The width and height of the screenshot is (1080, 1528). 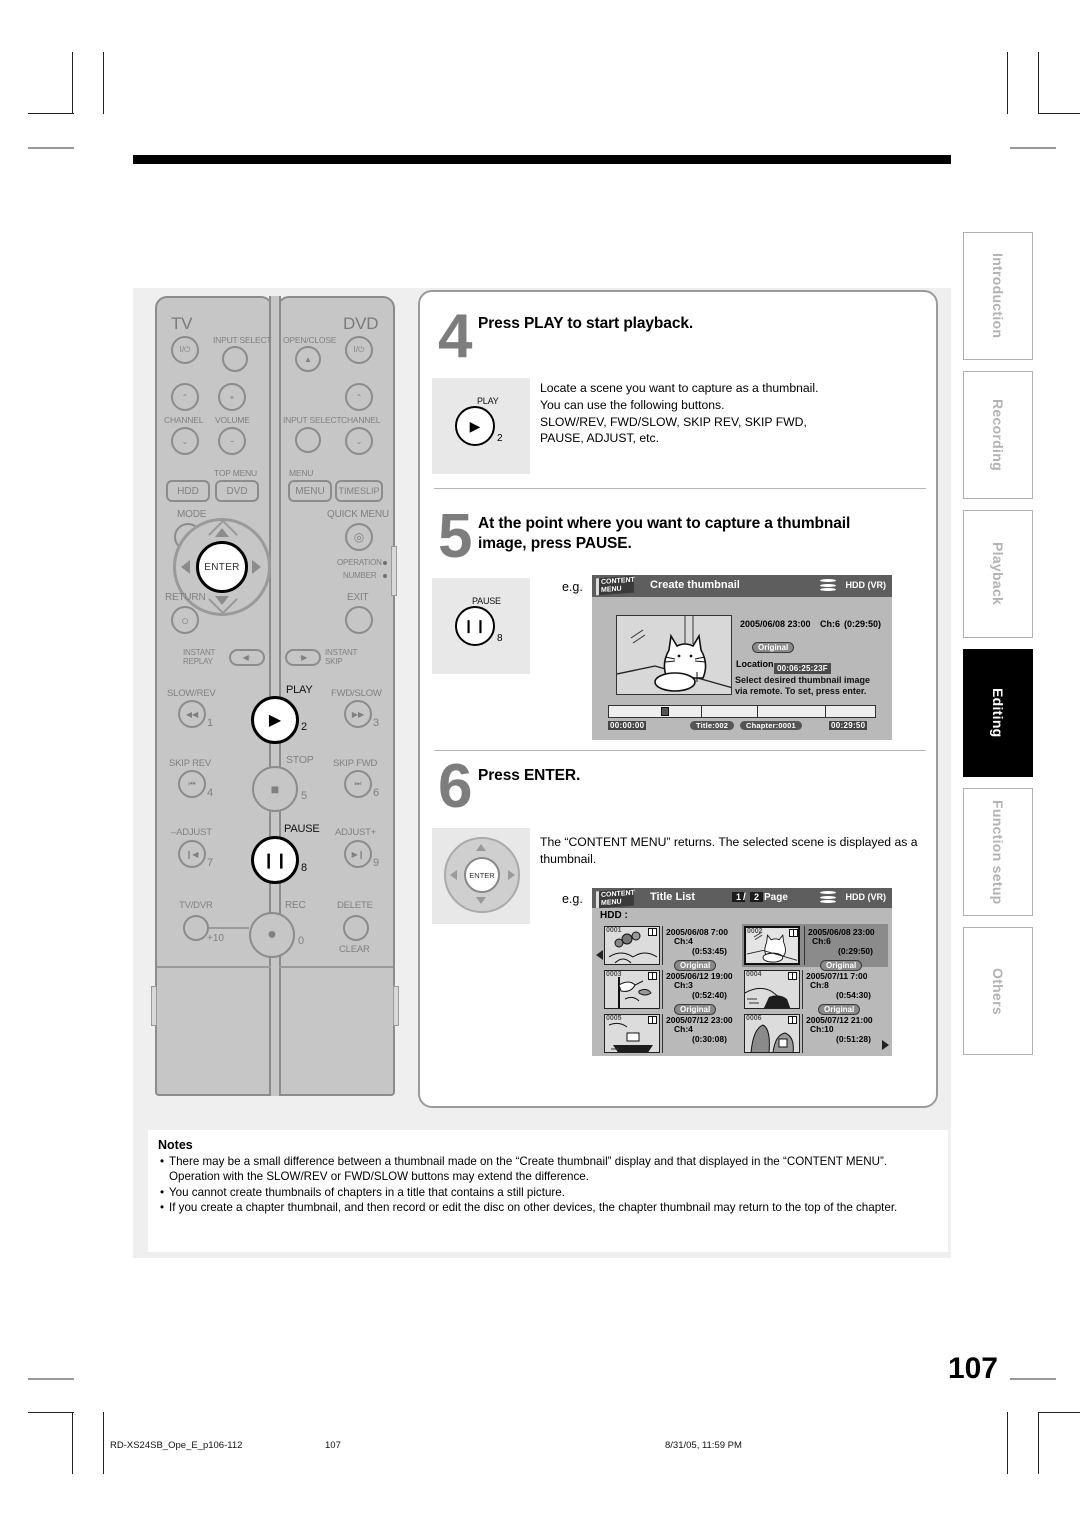 What do you see at coordinates (455, 536) in the screenshot?
I see `step-5-number: 5` at bounding box center [455, 536].